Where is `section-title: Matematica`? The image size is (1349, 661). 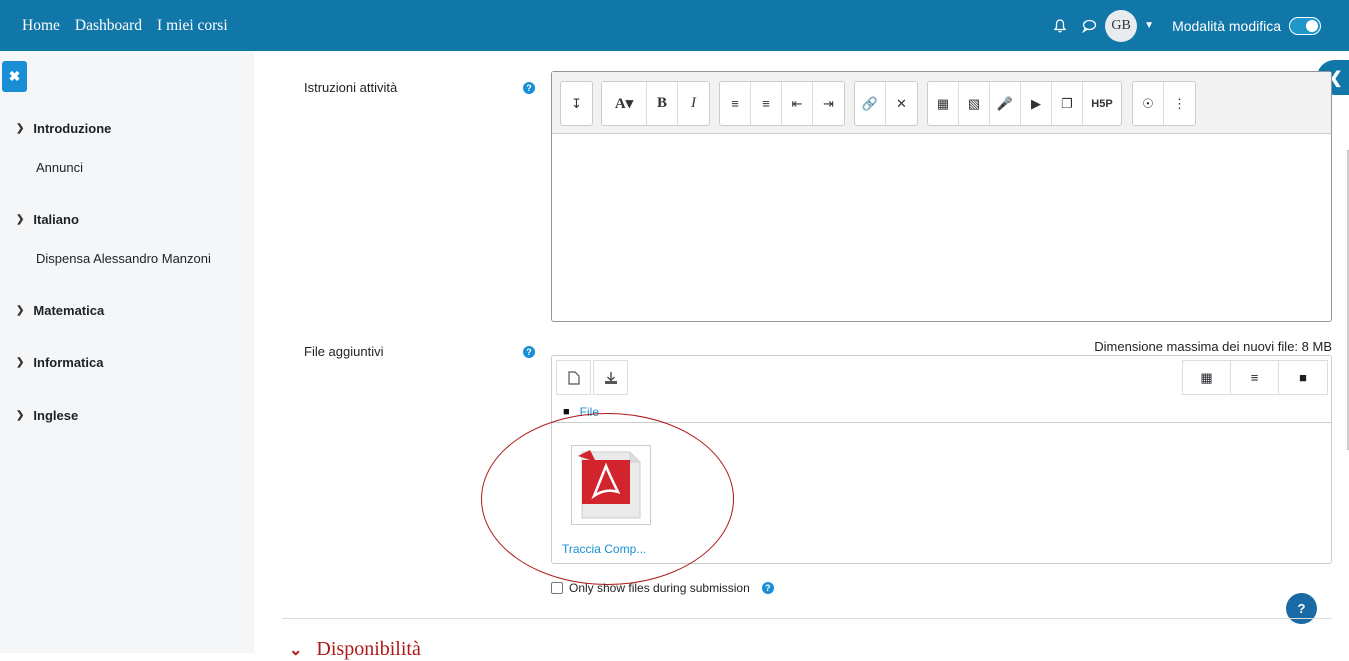
section-title: Matematica is located at coordinates (69, 310).